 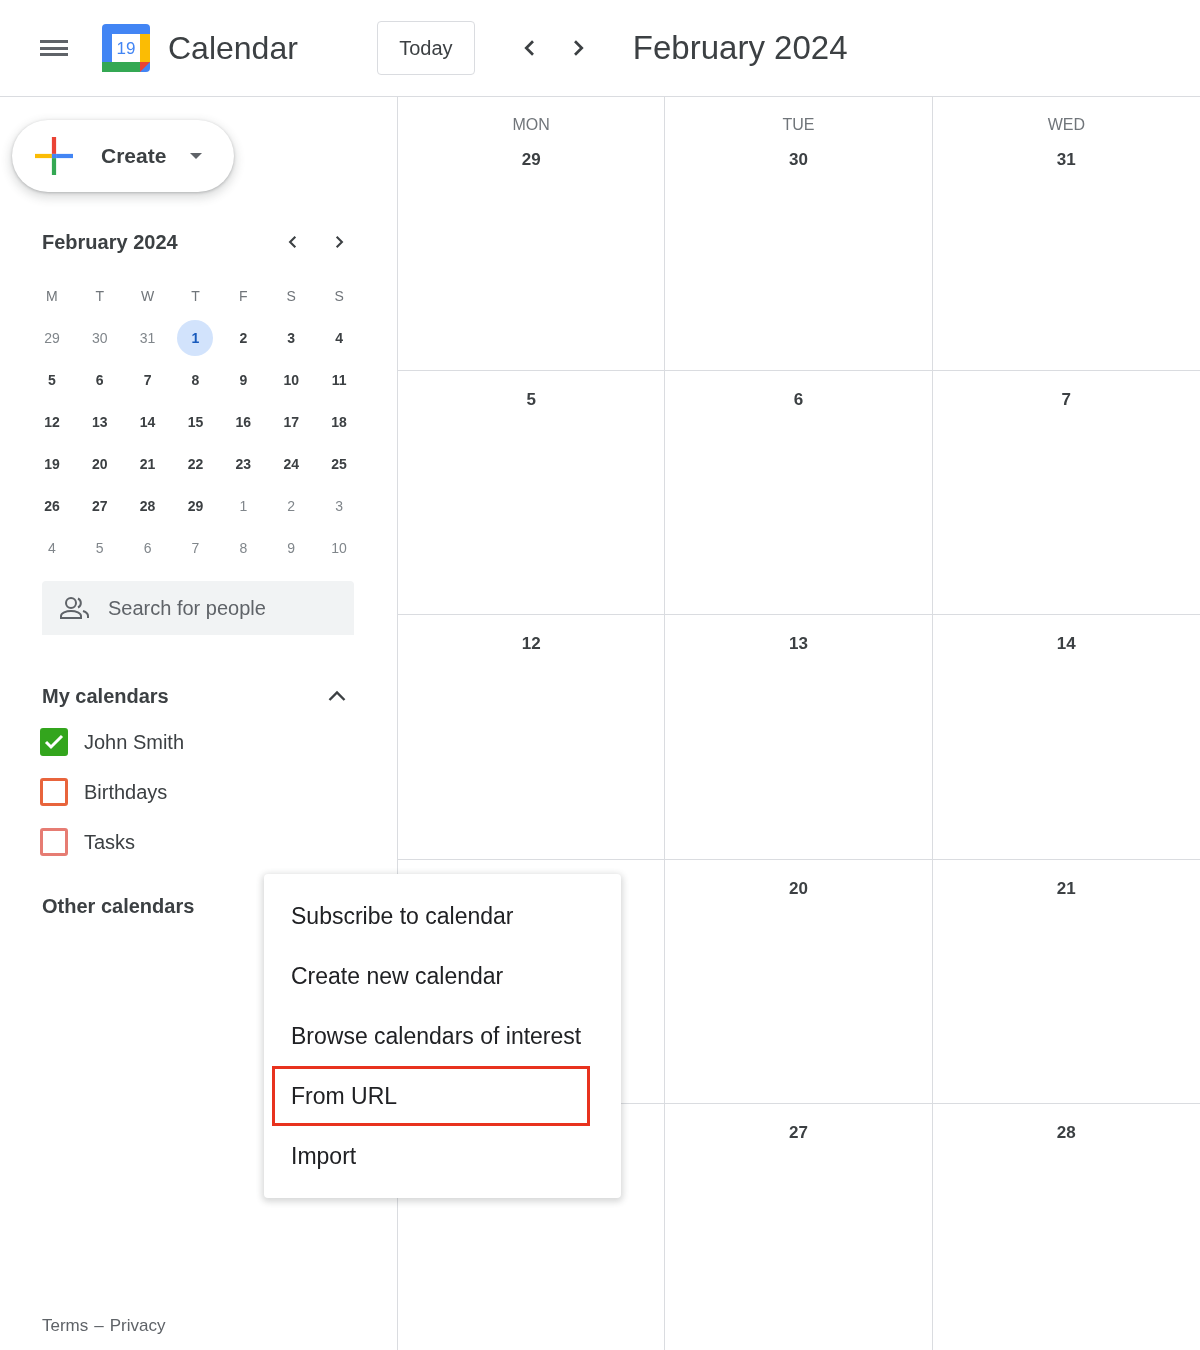 I want to click on day-cell: 12, so click(x=532, y=737).